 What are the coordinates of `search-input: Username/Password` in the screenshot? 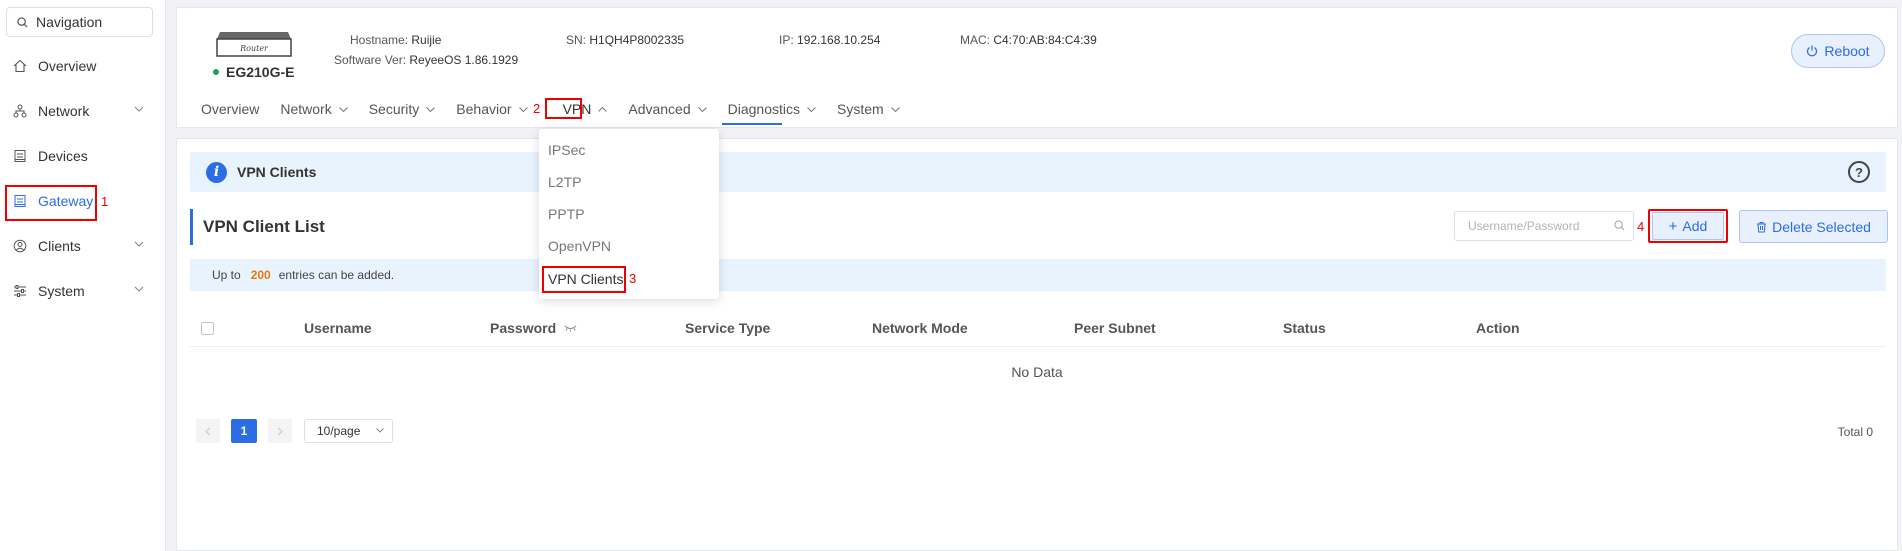 It's located at (1544, 226).